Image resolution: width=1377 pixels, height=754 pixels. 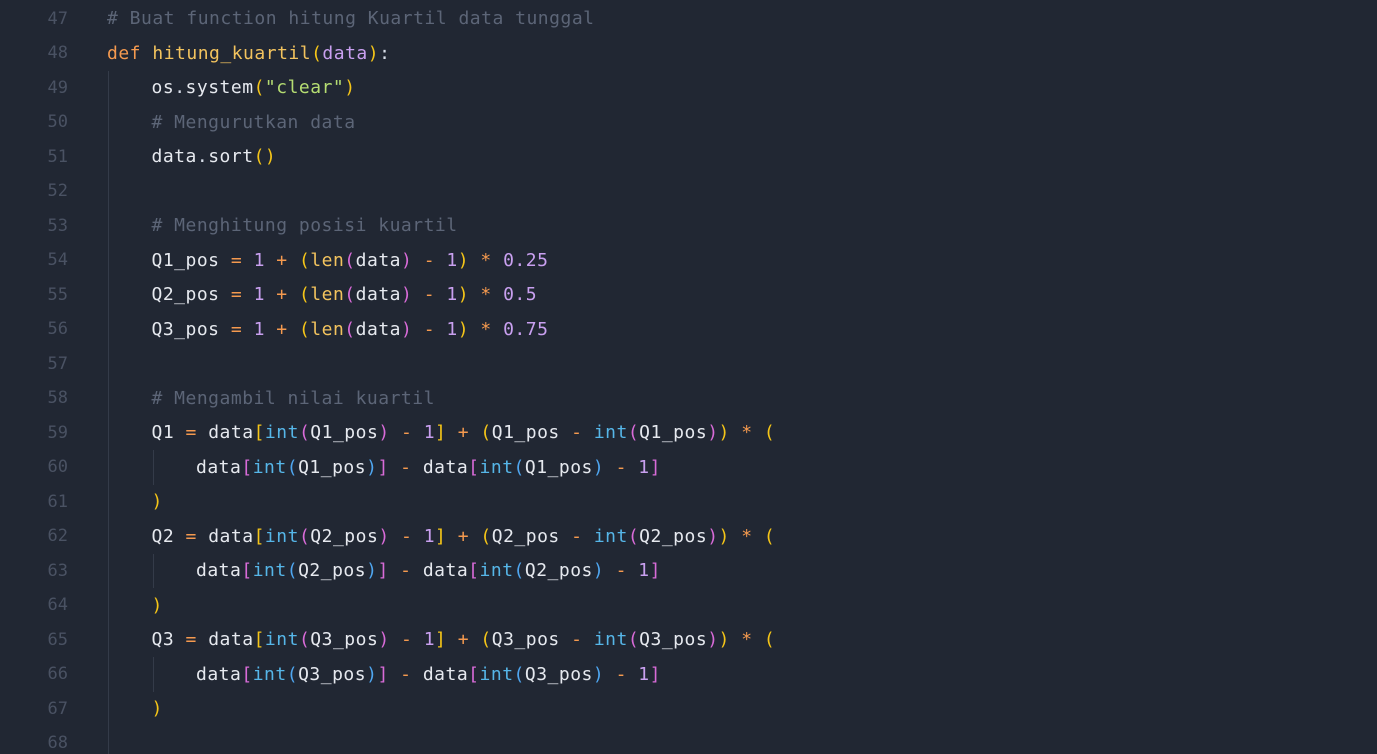 I want to click on code-token: ., so click(x=180, y=88).